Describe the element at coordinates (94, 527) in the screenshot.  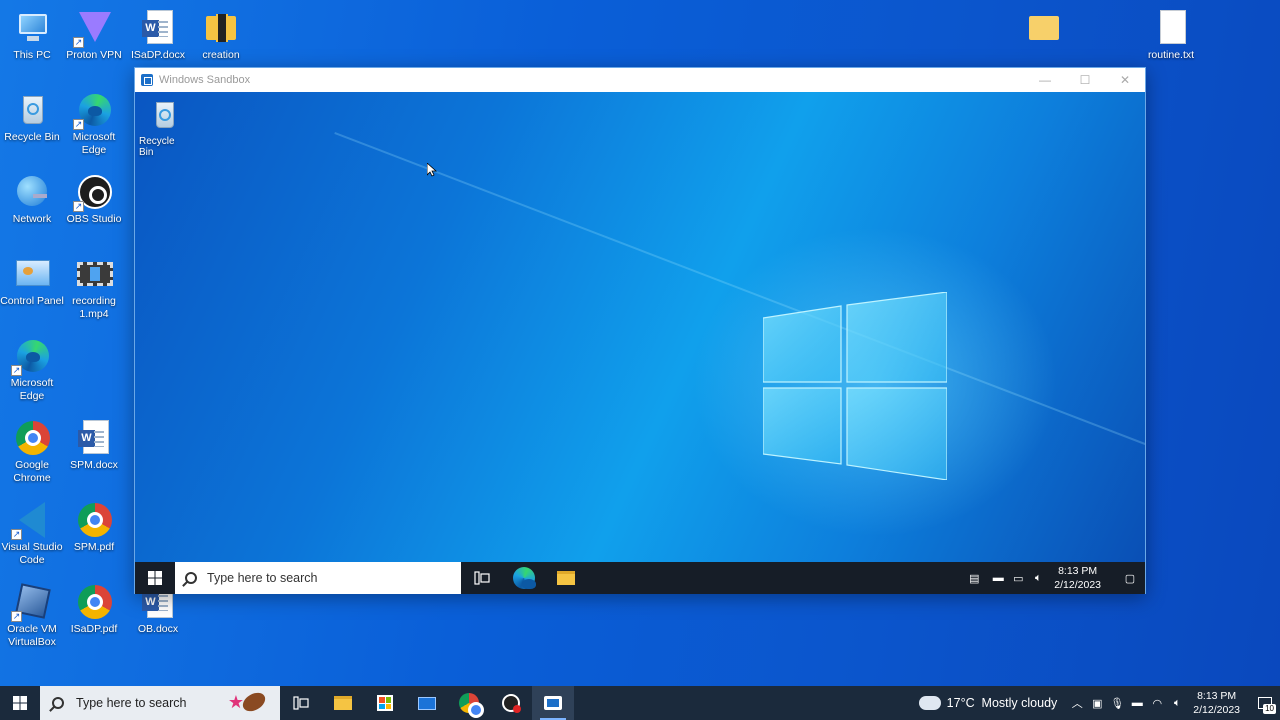
I see `desktop-icon-spm-pdf: SPM.pdf` at that location.